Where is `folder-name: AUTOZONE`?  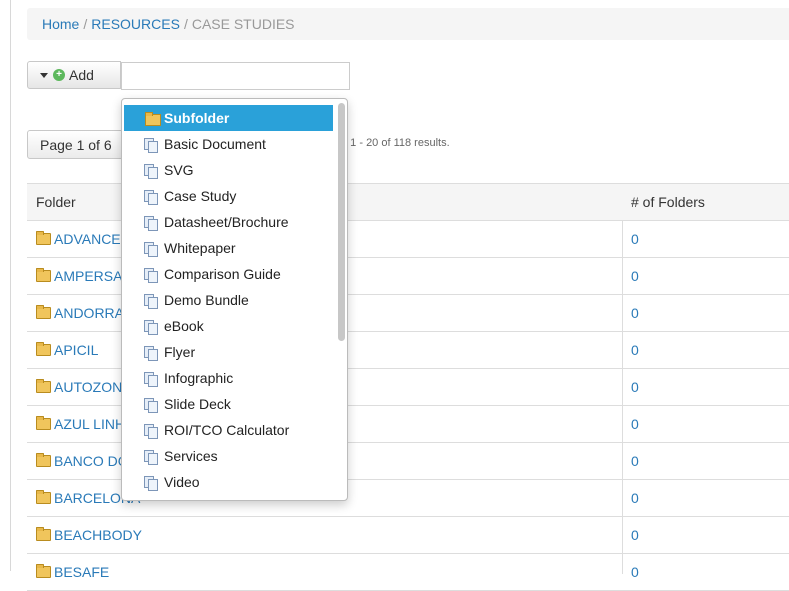
folder-name: AUTOZONE is located at coordinates (93, 387).